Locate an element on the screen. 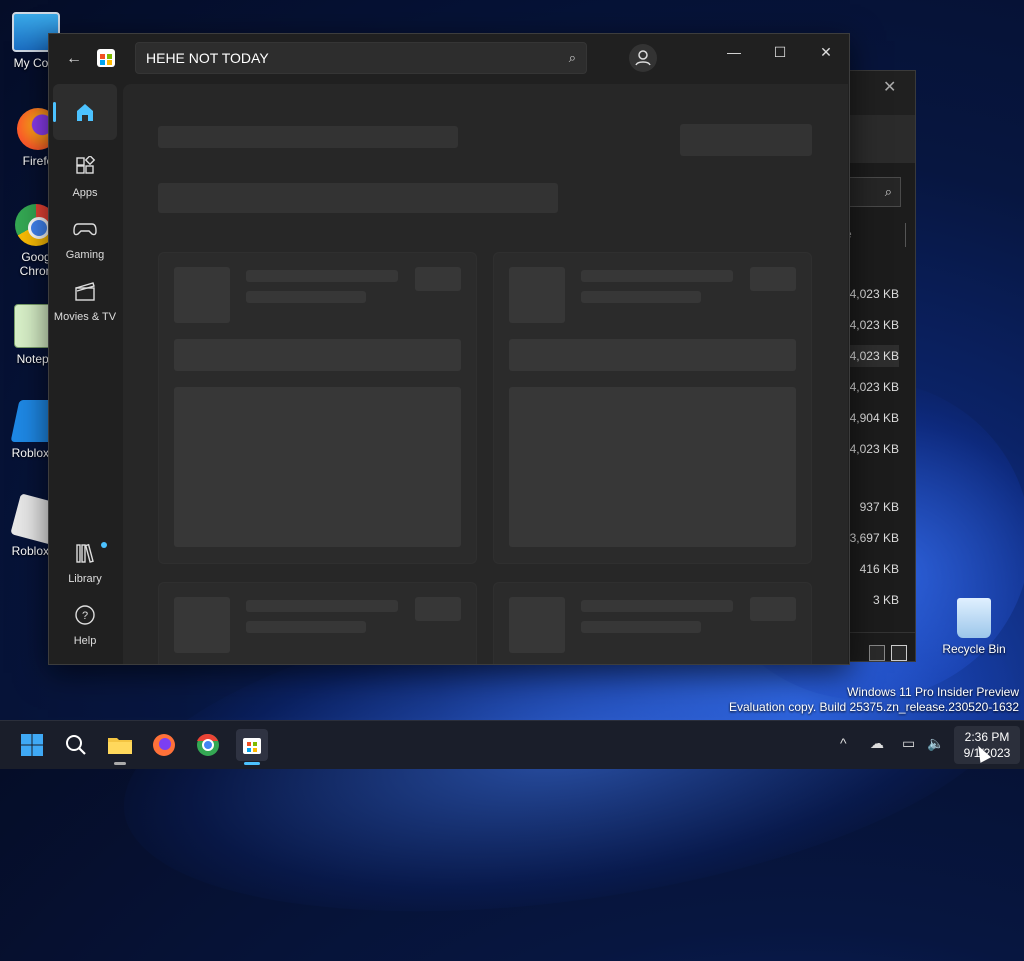  firefox-icon is located at coordinates (164, 745).